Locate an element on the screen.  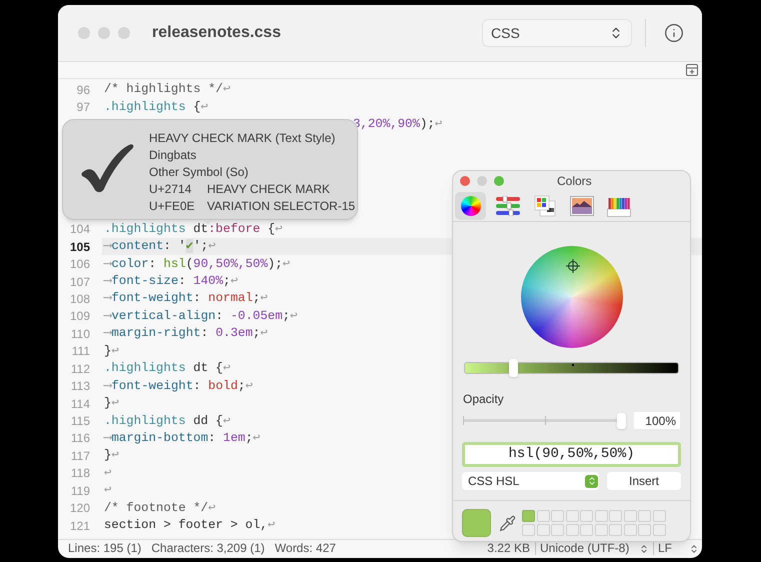
code-line: ⟶font-size: 140%;↩ is located at coordinates (171, 281).